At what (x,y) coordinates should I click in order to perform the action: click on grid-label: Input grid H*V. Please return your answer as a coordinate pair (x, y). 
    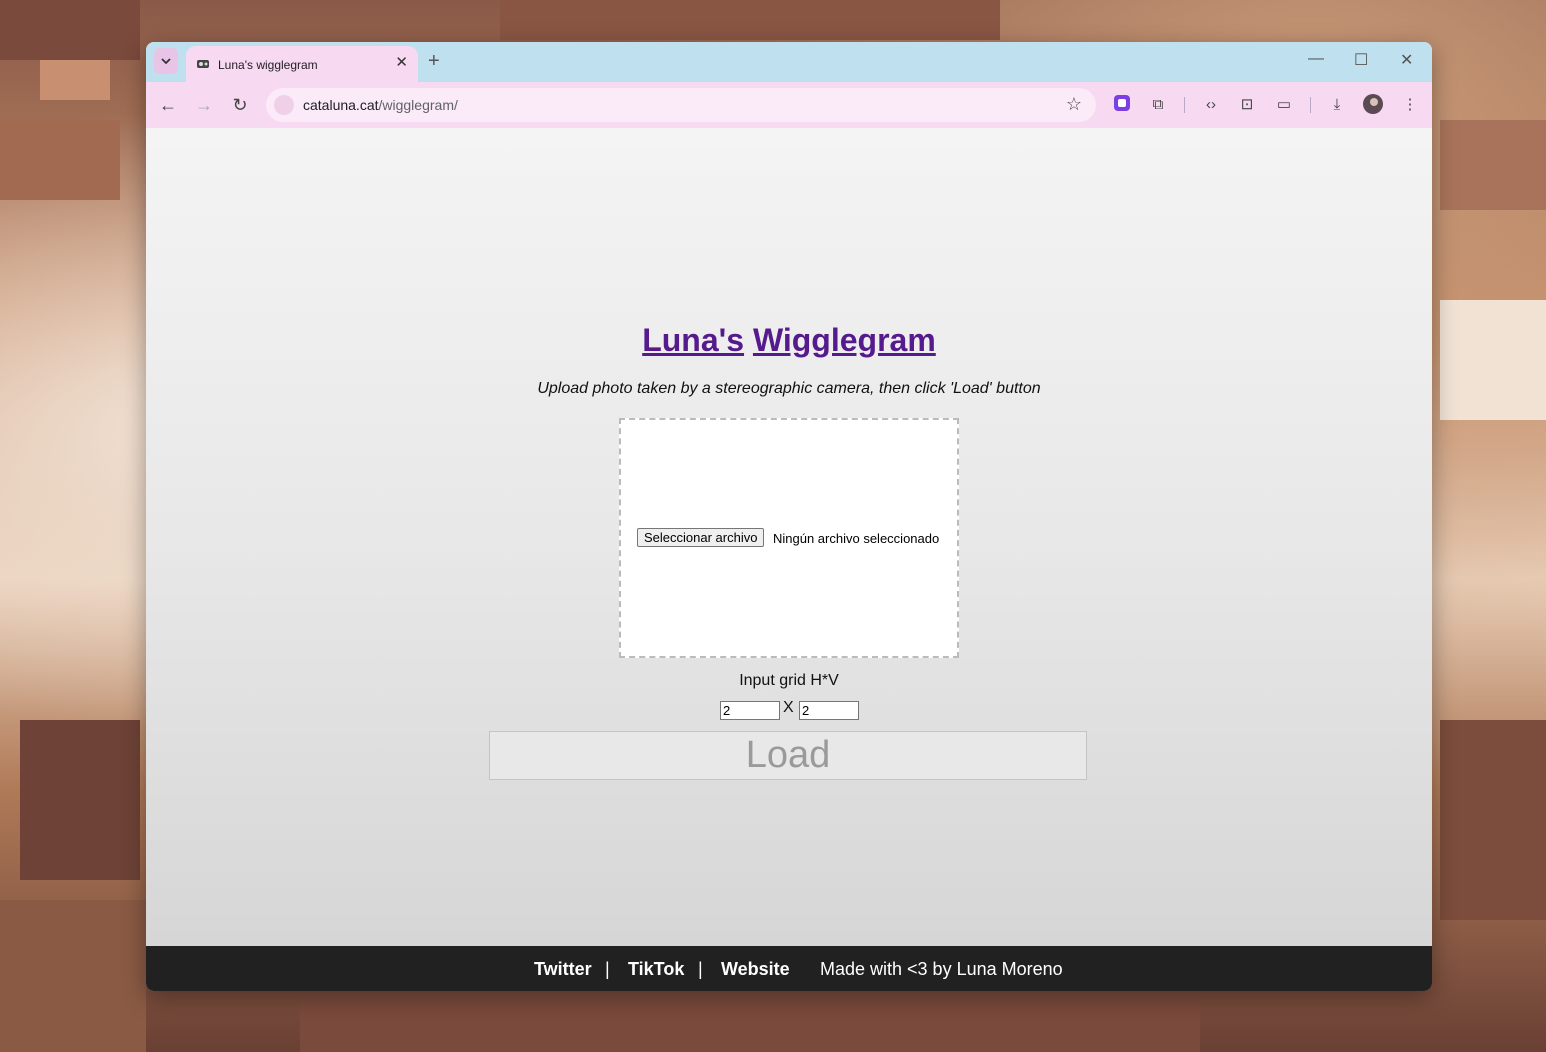
    Looking at the image, I should click on (789, 680).